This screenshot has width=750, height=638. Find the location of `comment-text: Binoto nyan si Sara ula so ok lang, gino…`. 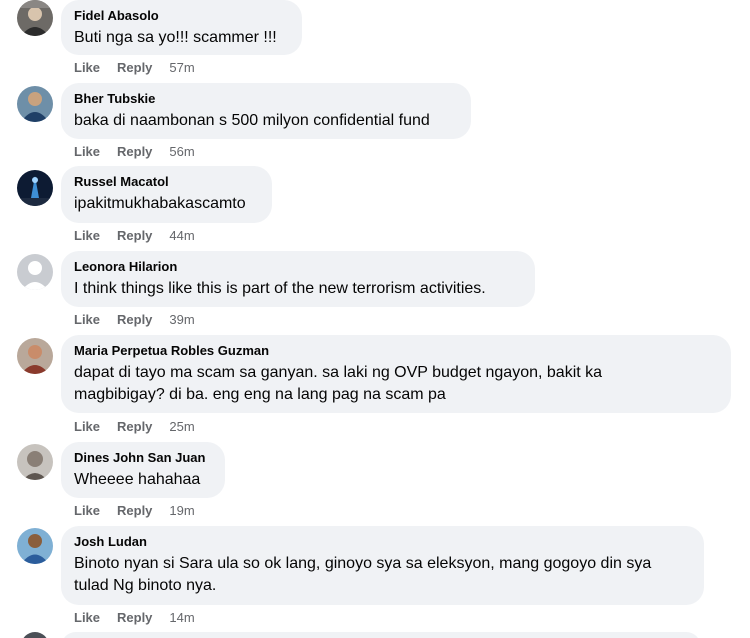

comment-text: Binoto nyan si Sara ula so ok lang, gino… is located at coordinates (363, 563).